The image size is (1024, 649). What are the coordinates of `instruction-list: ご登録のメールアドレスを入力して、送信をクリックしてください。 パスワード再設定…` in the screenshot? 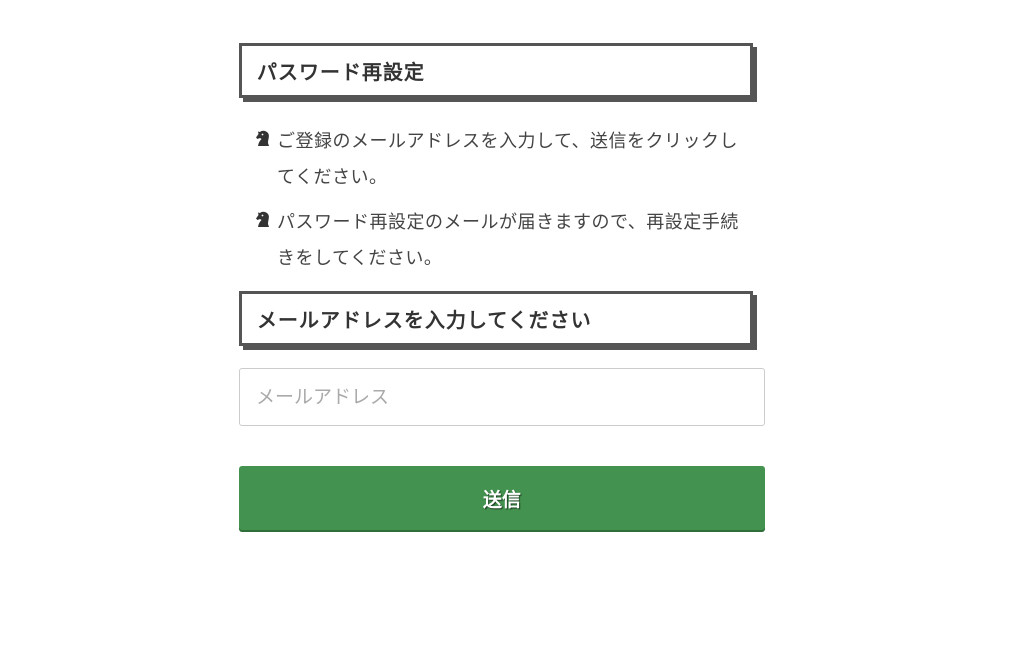 It's located at (496, 200).